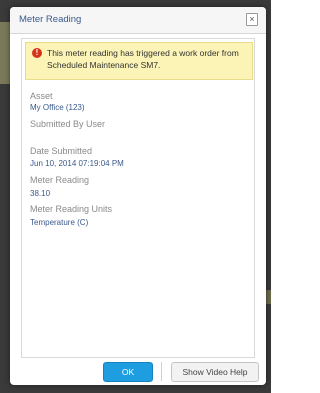 The image size is (320, 393). What do you see at coordinates (40, 193) in the screenshot?
I see `meter-reading-value: 38.10` at bounding box center [40, 193].